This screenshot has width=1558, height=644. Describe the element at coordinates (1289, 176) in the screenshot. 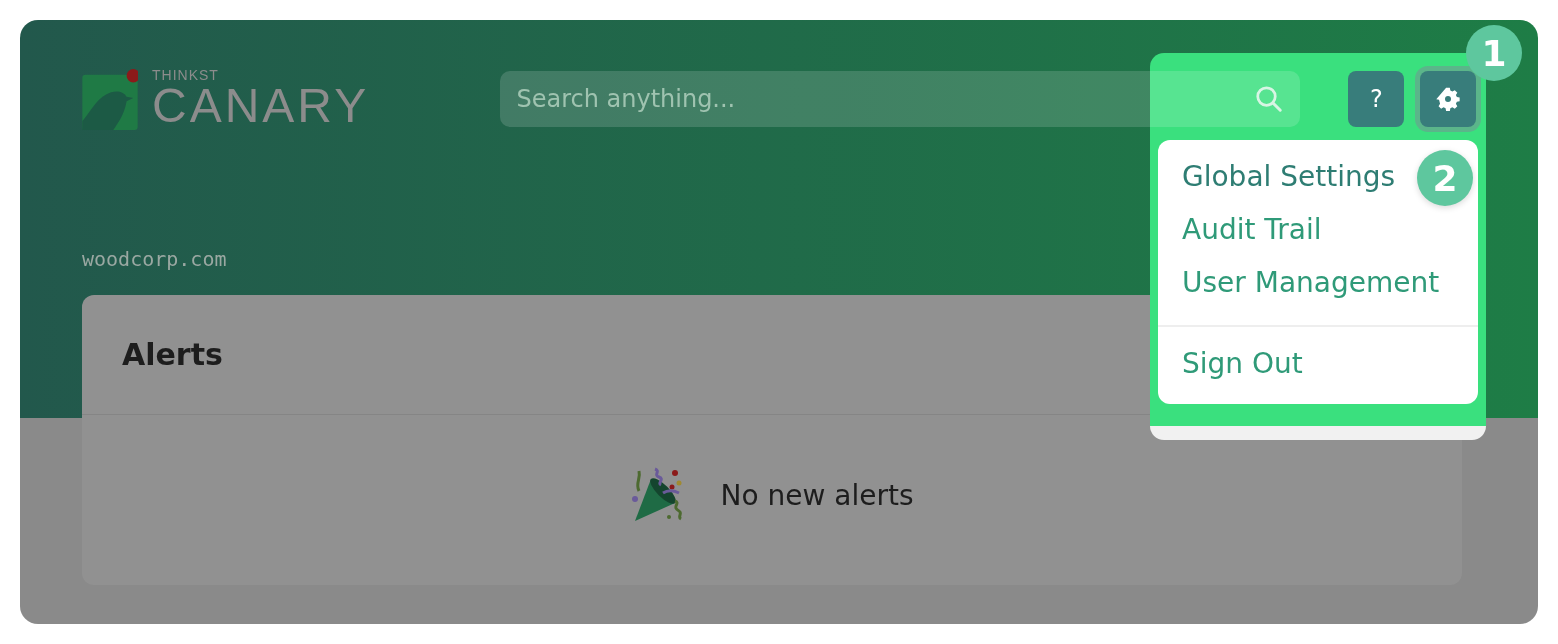

I see `menu-item: Global Settings` at that location.